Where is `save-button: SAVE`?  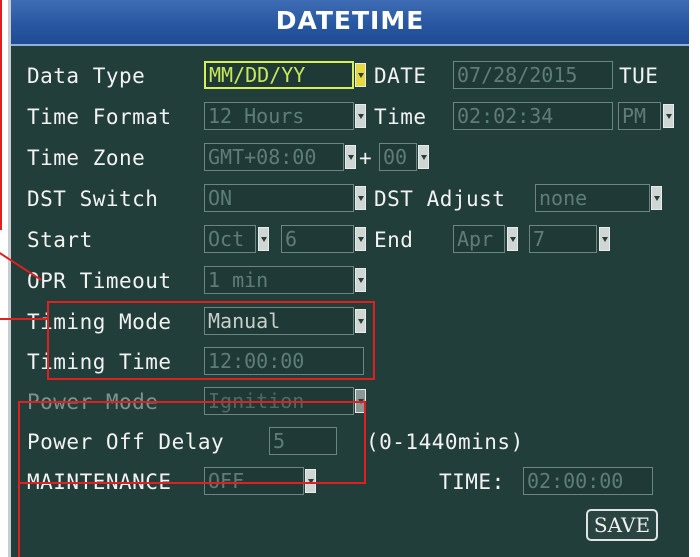 save-button: SAVE is located at coordinates (622, 525).